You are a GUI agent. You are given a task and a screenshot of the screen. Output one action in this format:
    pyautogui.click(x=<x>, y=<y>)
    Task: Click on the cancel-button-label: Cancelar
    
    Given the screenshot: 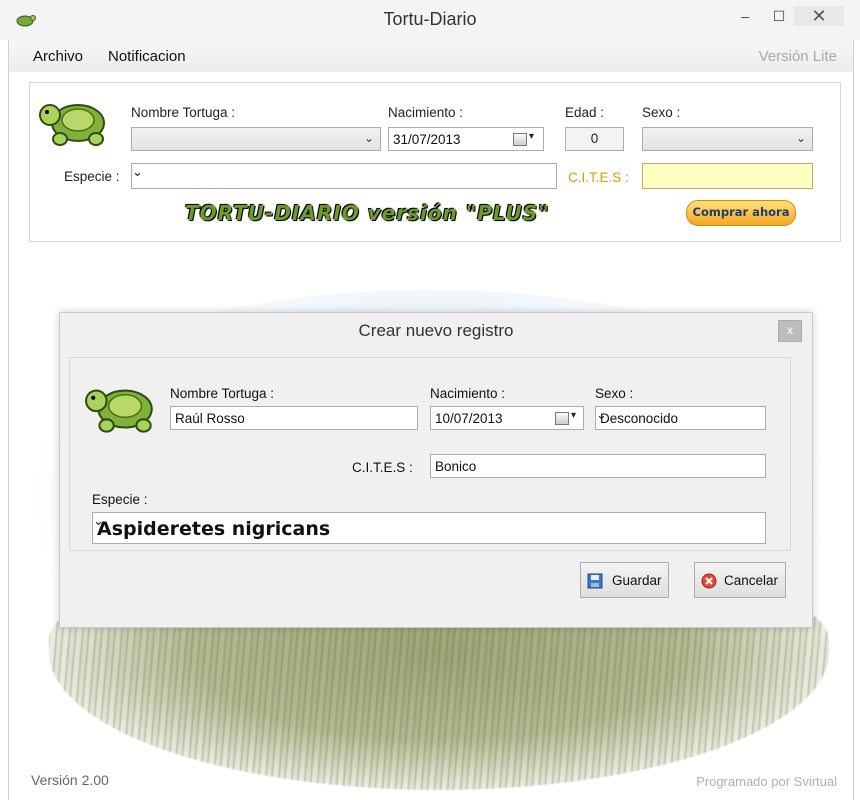 What is the action you would take?
    pyautogui.click(x=751, y=580)
    